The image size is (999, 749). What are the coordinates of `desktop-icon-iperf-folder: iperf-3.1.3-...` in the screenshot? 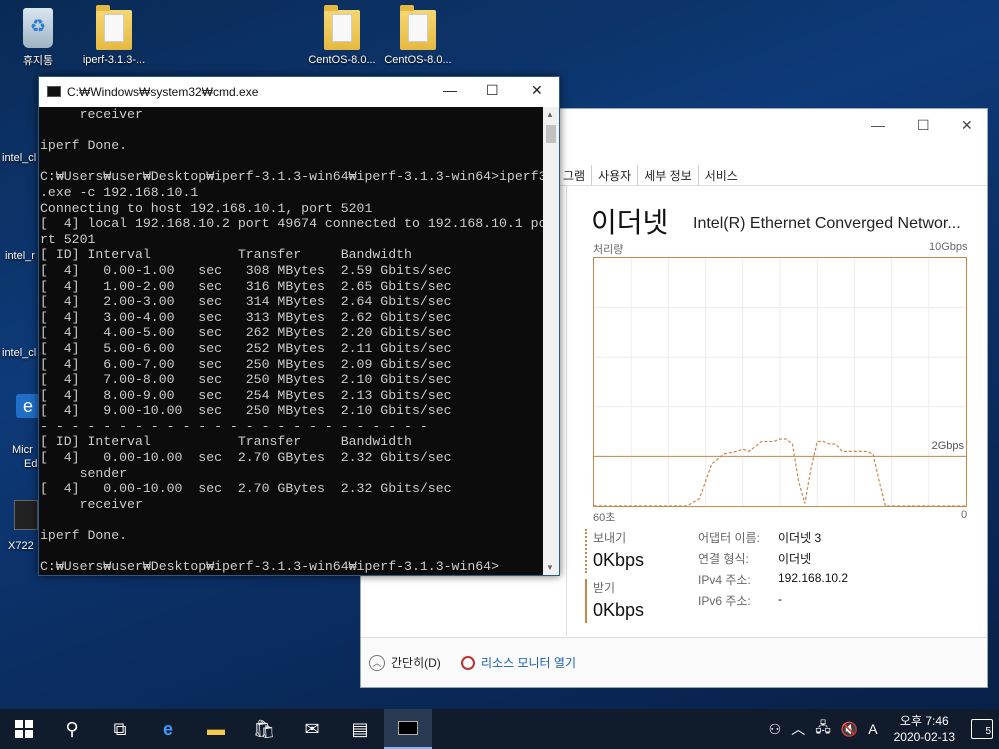 It's located at (114, 35).